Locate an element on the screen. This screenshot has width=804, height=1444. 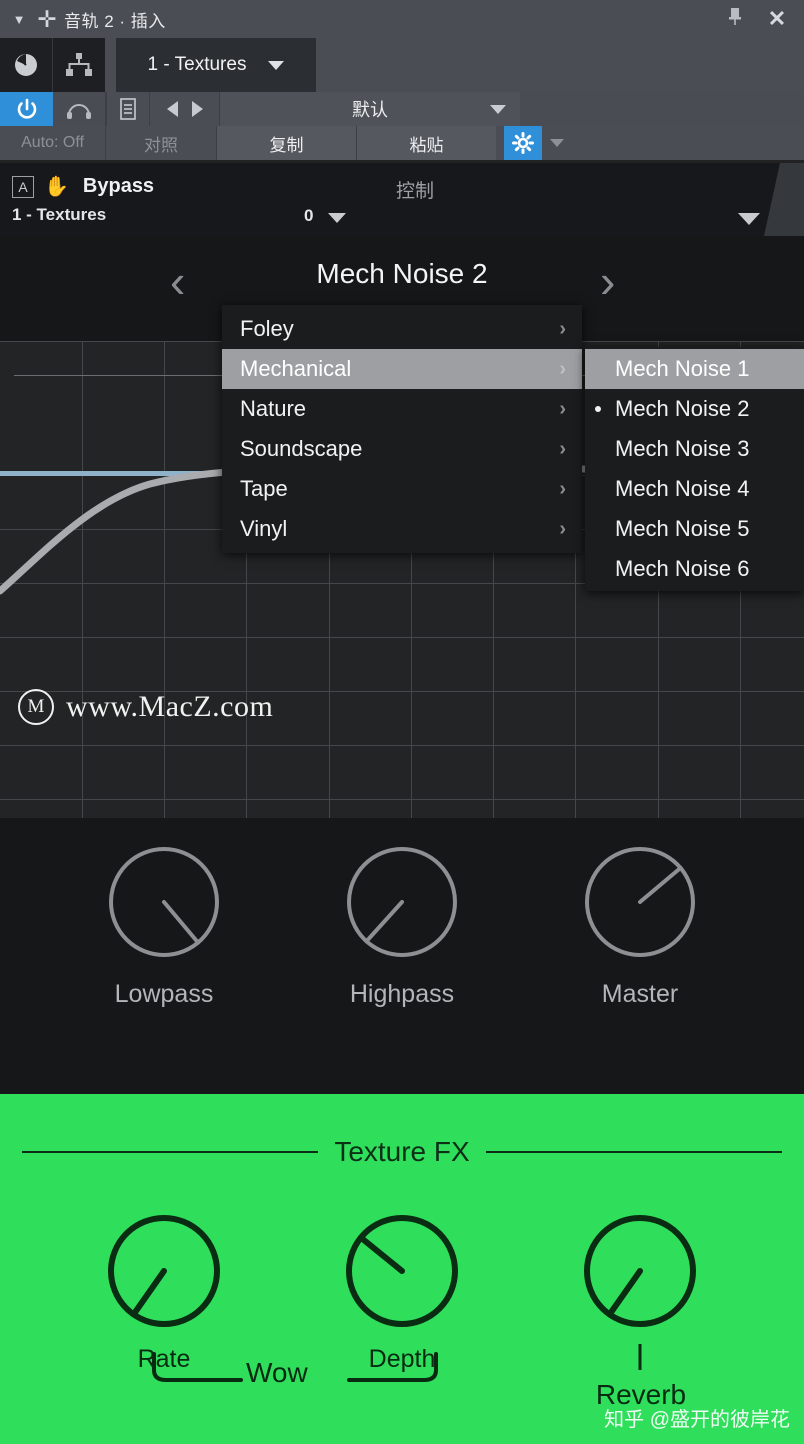
knob-lowpass: Lowpass is located at coordinates (164, 926).